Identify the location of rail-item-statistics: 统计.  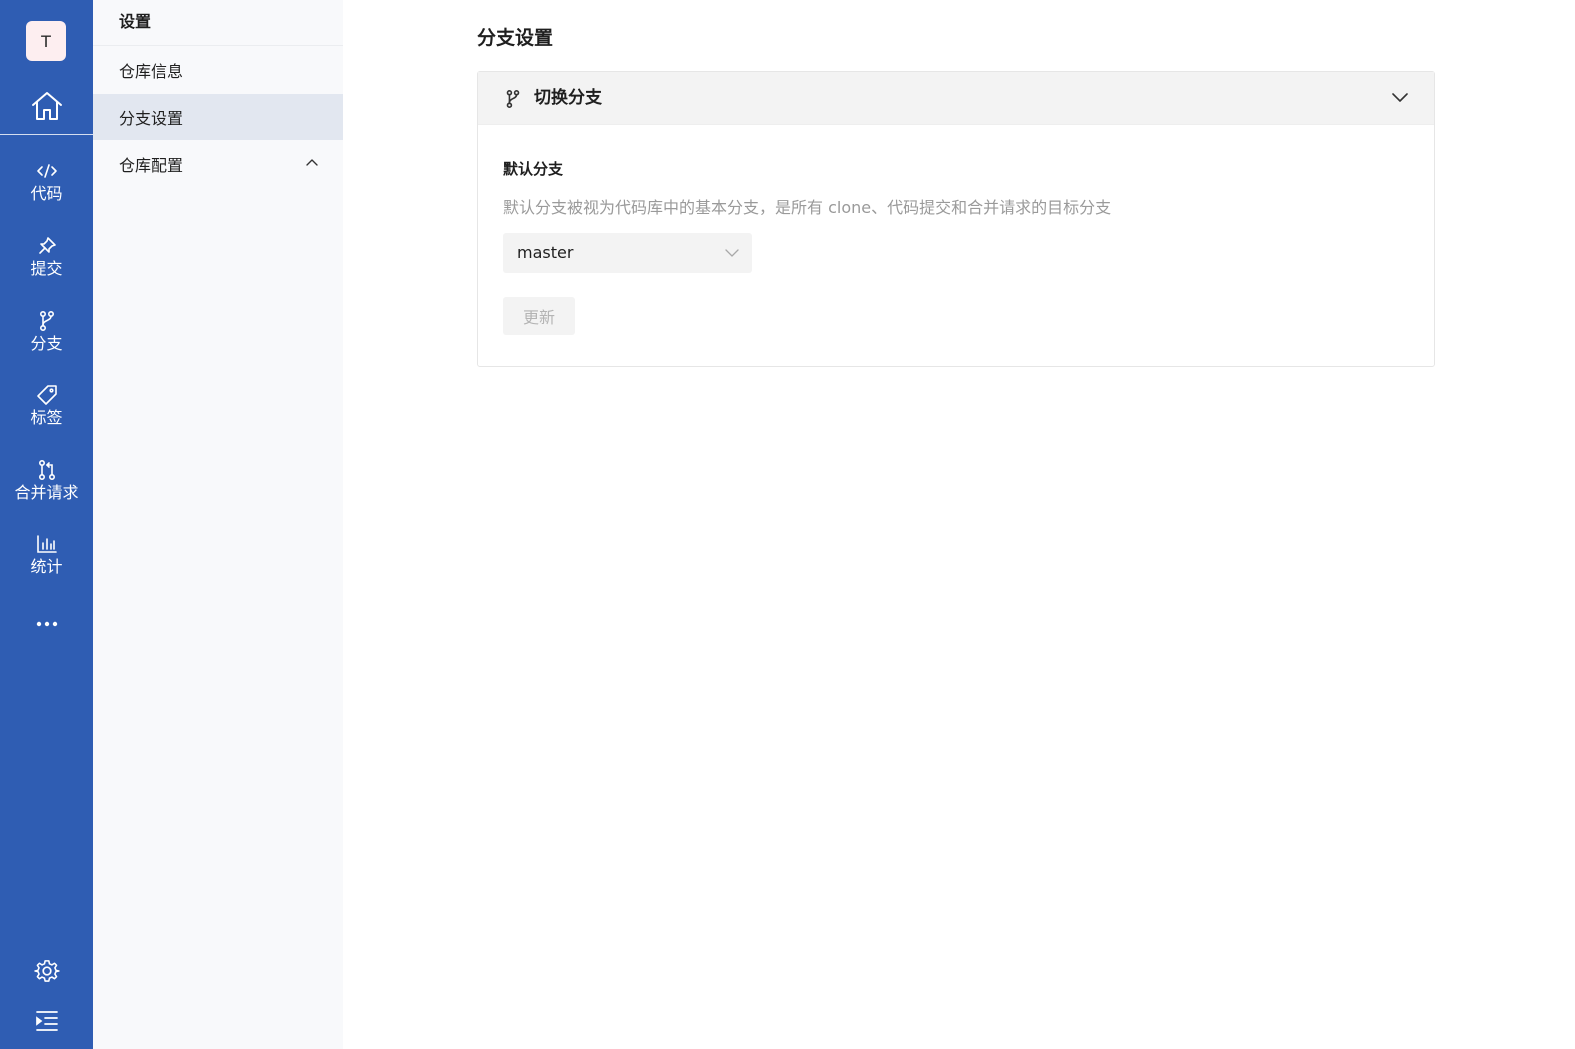
(46, 563).